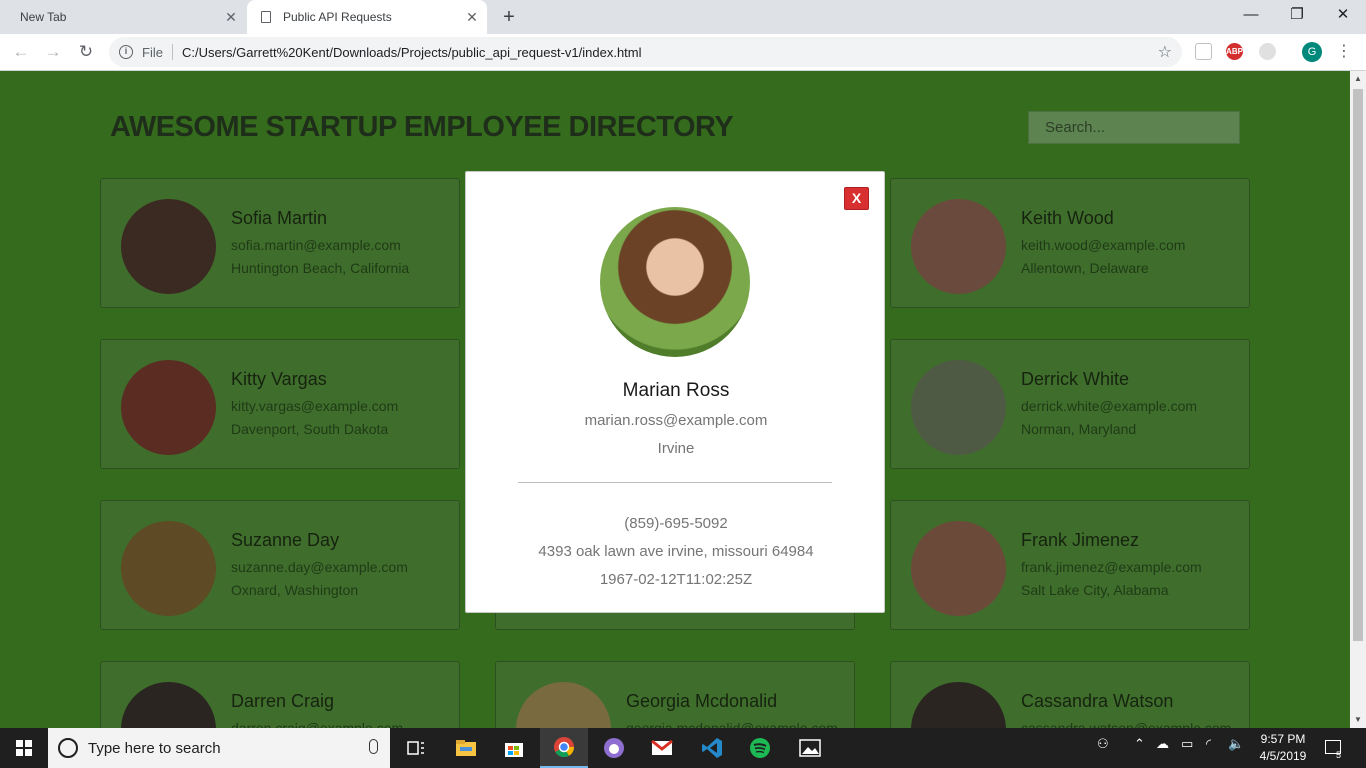 This screenshot has height=768, width=1366. Describe the element at coordinates (1283, 748) in the screenshot. I see `system-clock: 9:57 PM 4/5/2019` at that location.